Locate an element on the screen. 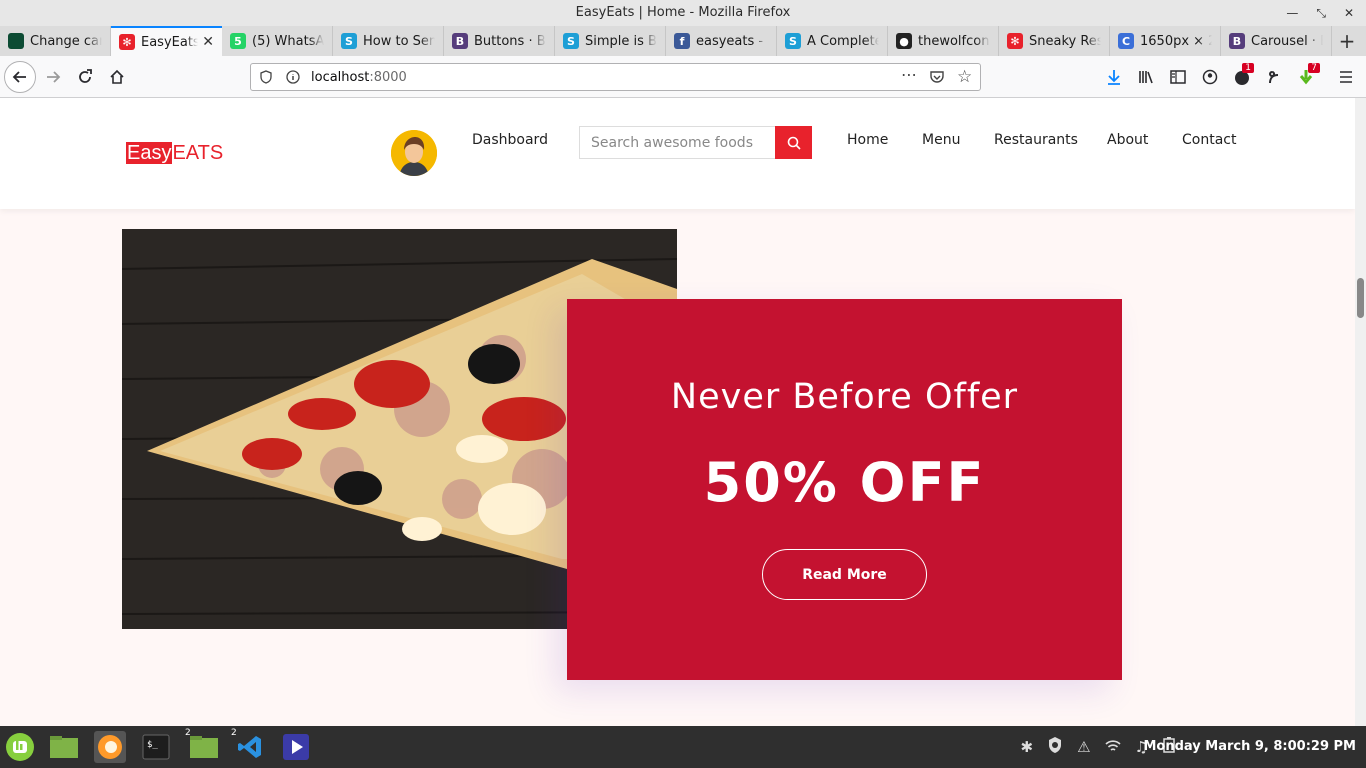 This screenshot has height=768, width=1366. pocket-icon is located at coordinates (937, 79).